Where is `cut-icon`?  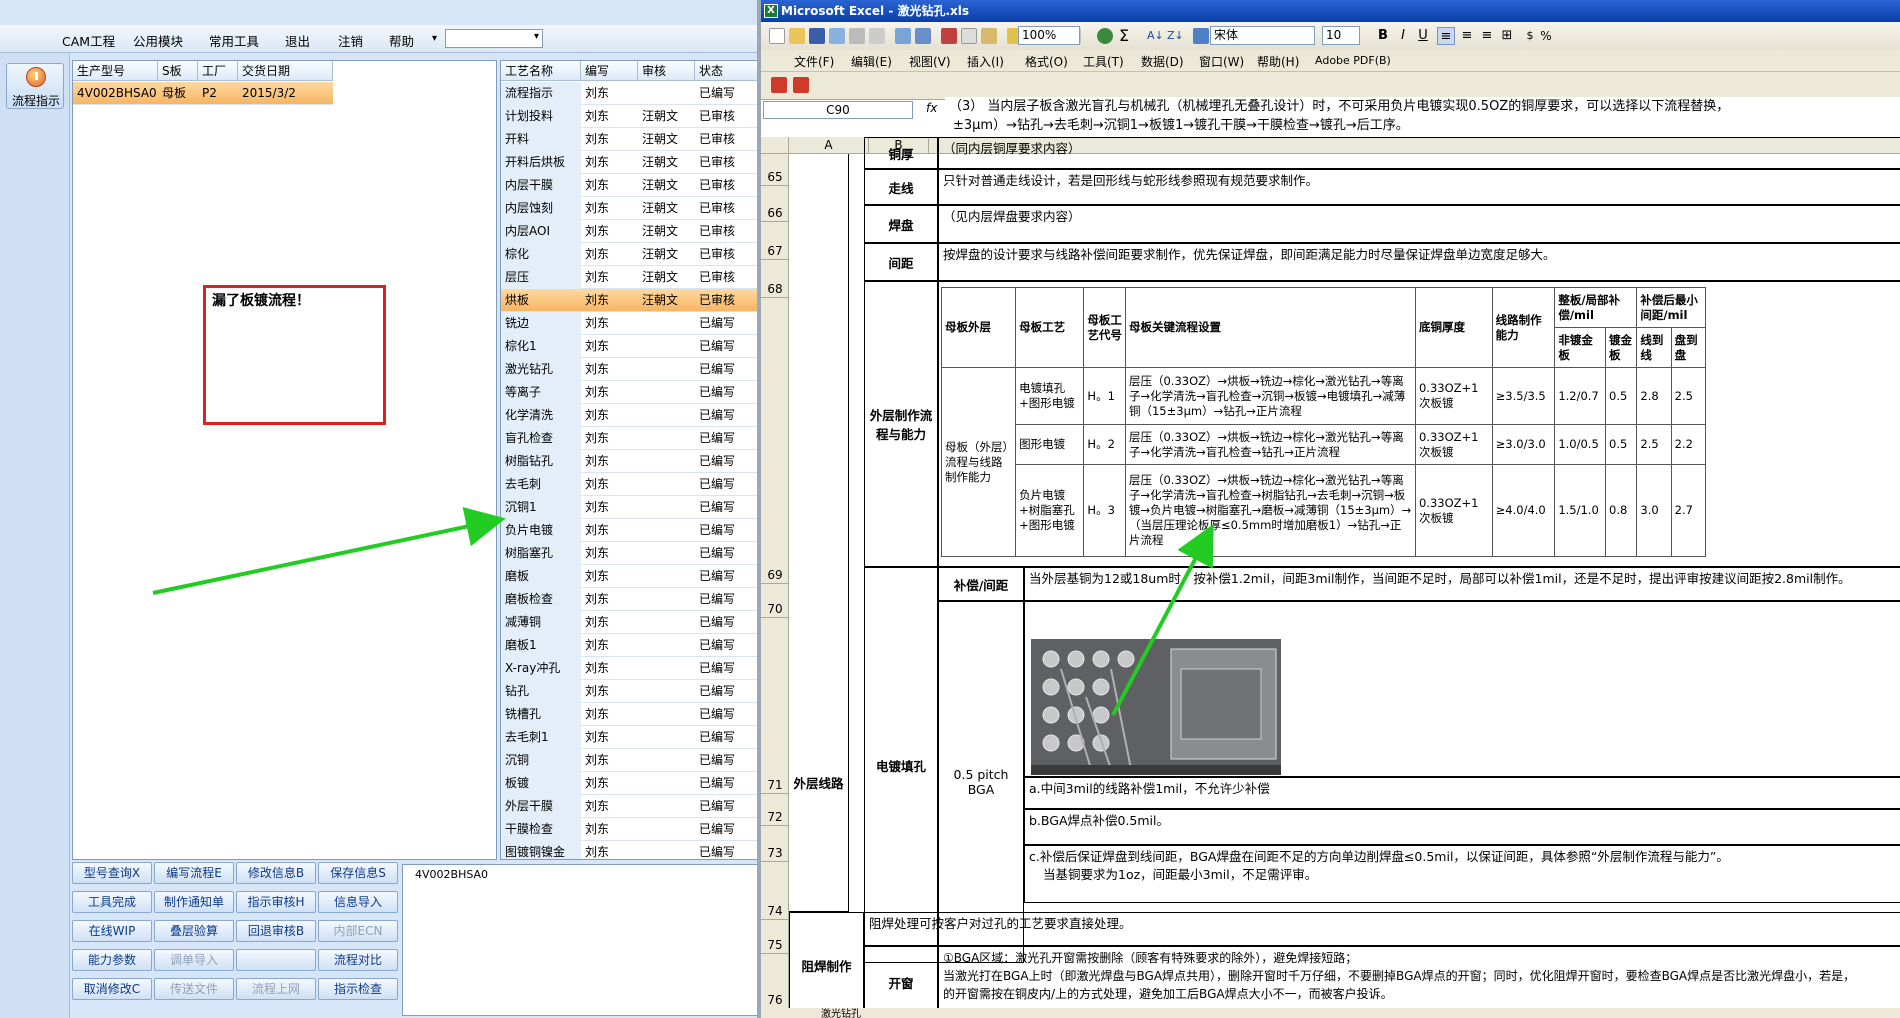
cut-icon is located at coordinates (949, 36).